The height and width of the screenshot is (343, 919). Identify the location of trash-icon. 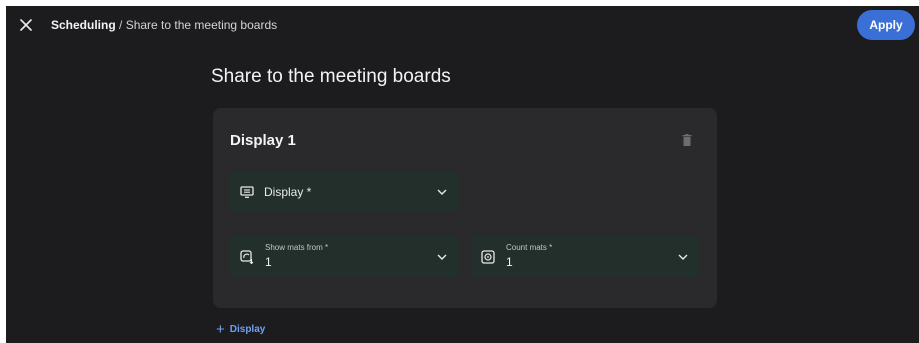
(687, 140).